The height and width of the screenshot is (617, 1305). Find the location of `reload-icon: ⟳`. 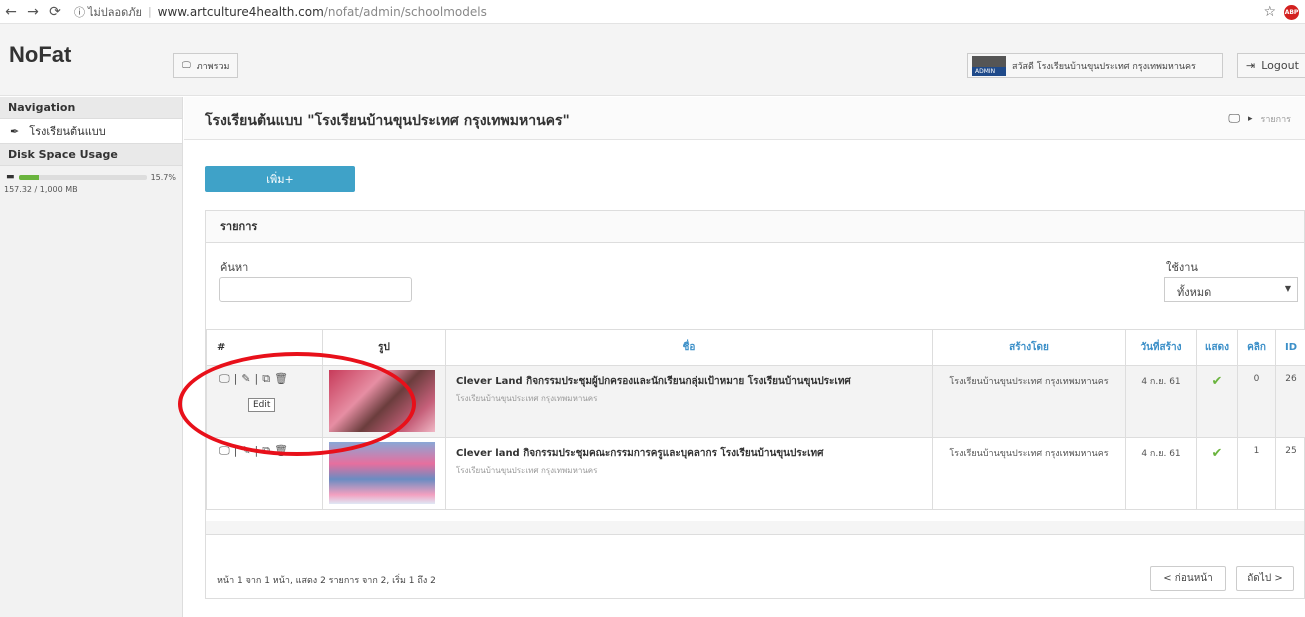

reload-icon: ⟳ is located at coordinates (55, 12).